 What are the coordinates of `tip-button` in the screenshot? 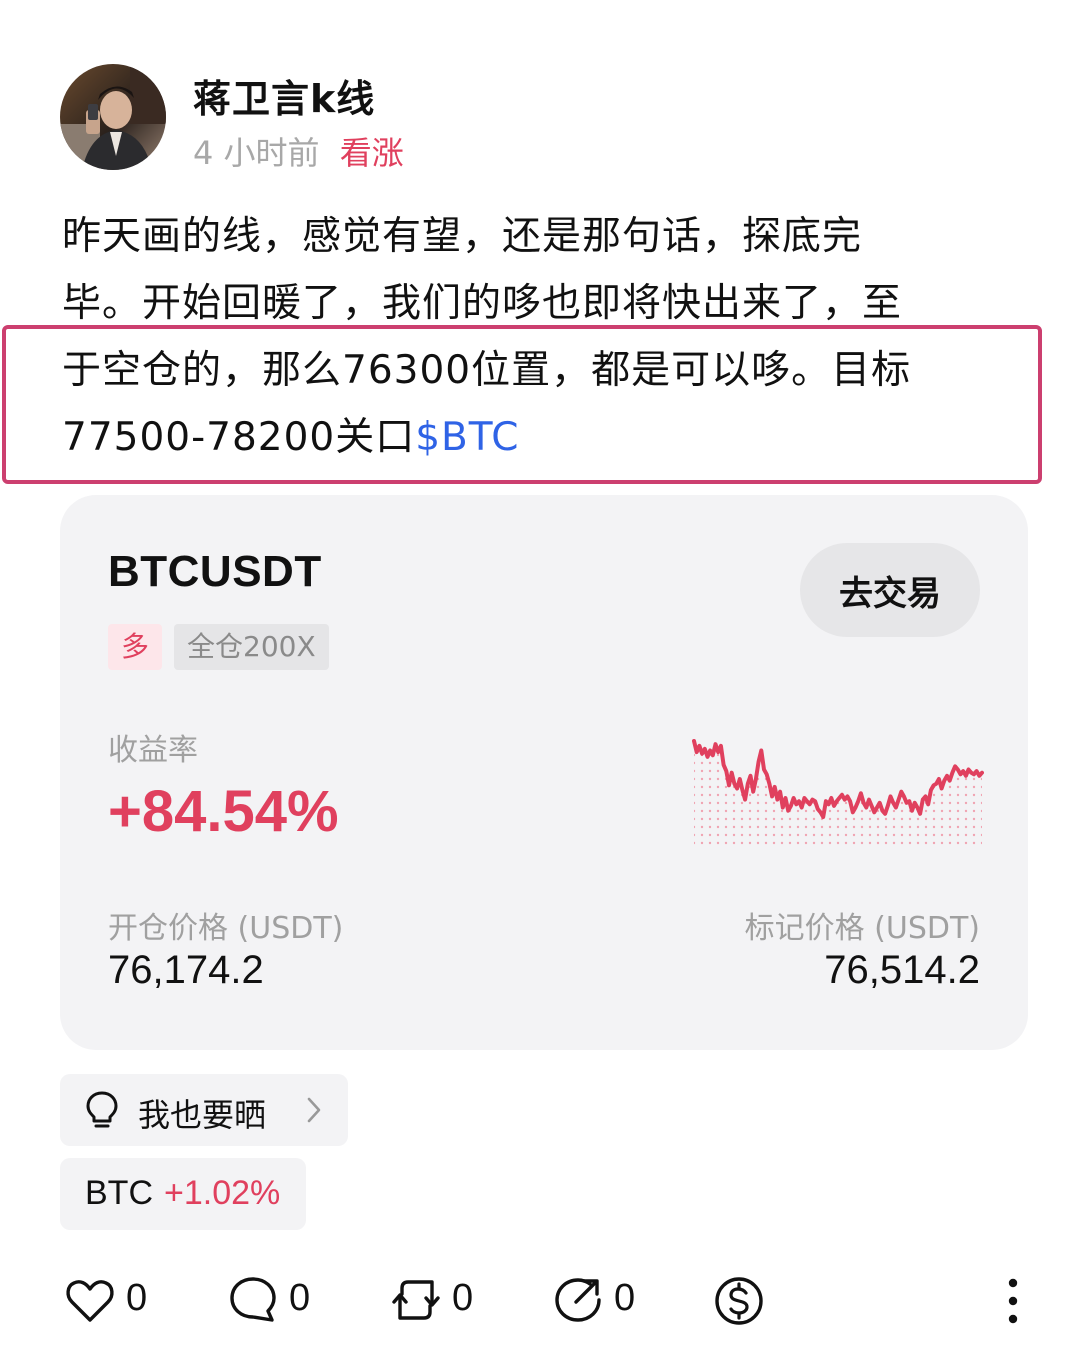 It's located at (739, 1300).